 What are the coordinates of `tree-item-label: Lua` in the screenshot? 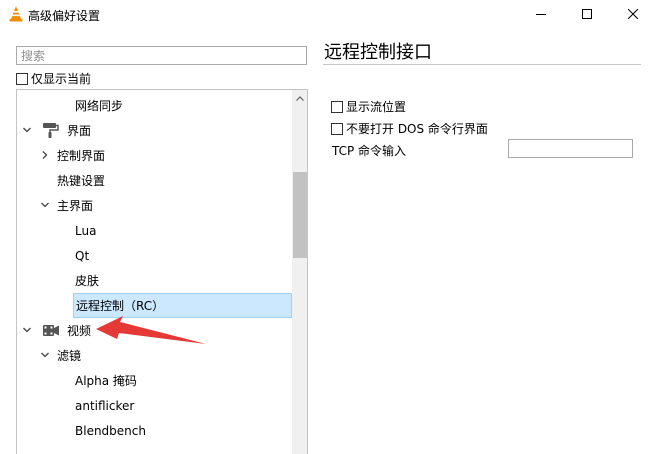 It's located at (86, 230).